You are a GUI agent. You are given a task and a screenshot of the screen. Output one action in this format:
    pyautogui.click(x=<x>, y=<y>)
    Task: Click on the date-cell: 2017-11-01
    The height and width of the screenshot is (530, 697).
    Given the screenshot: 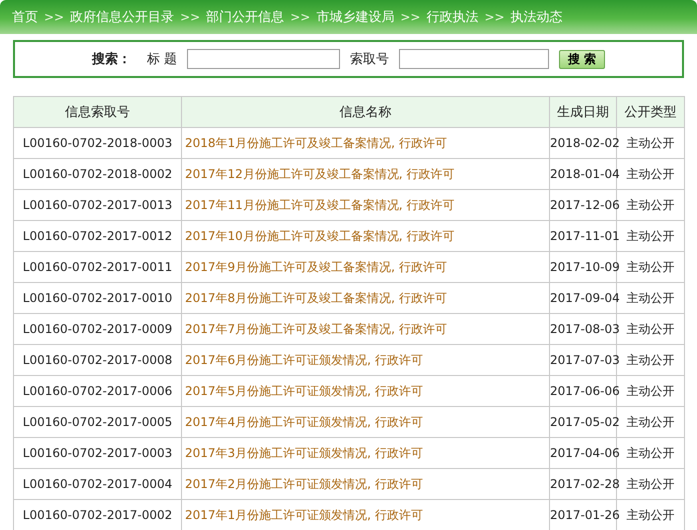 What is the action you would take?
    pyautogui.click(x=583, y=236)
    